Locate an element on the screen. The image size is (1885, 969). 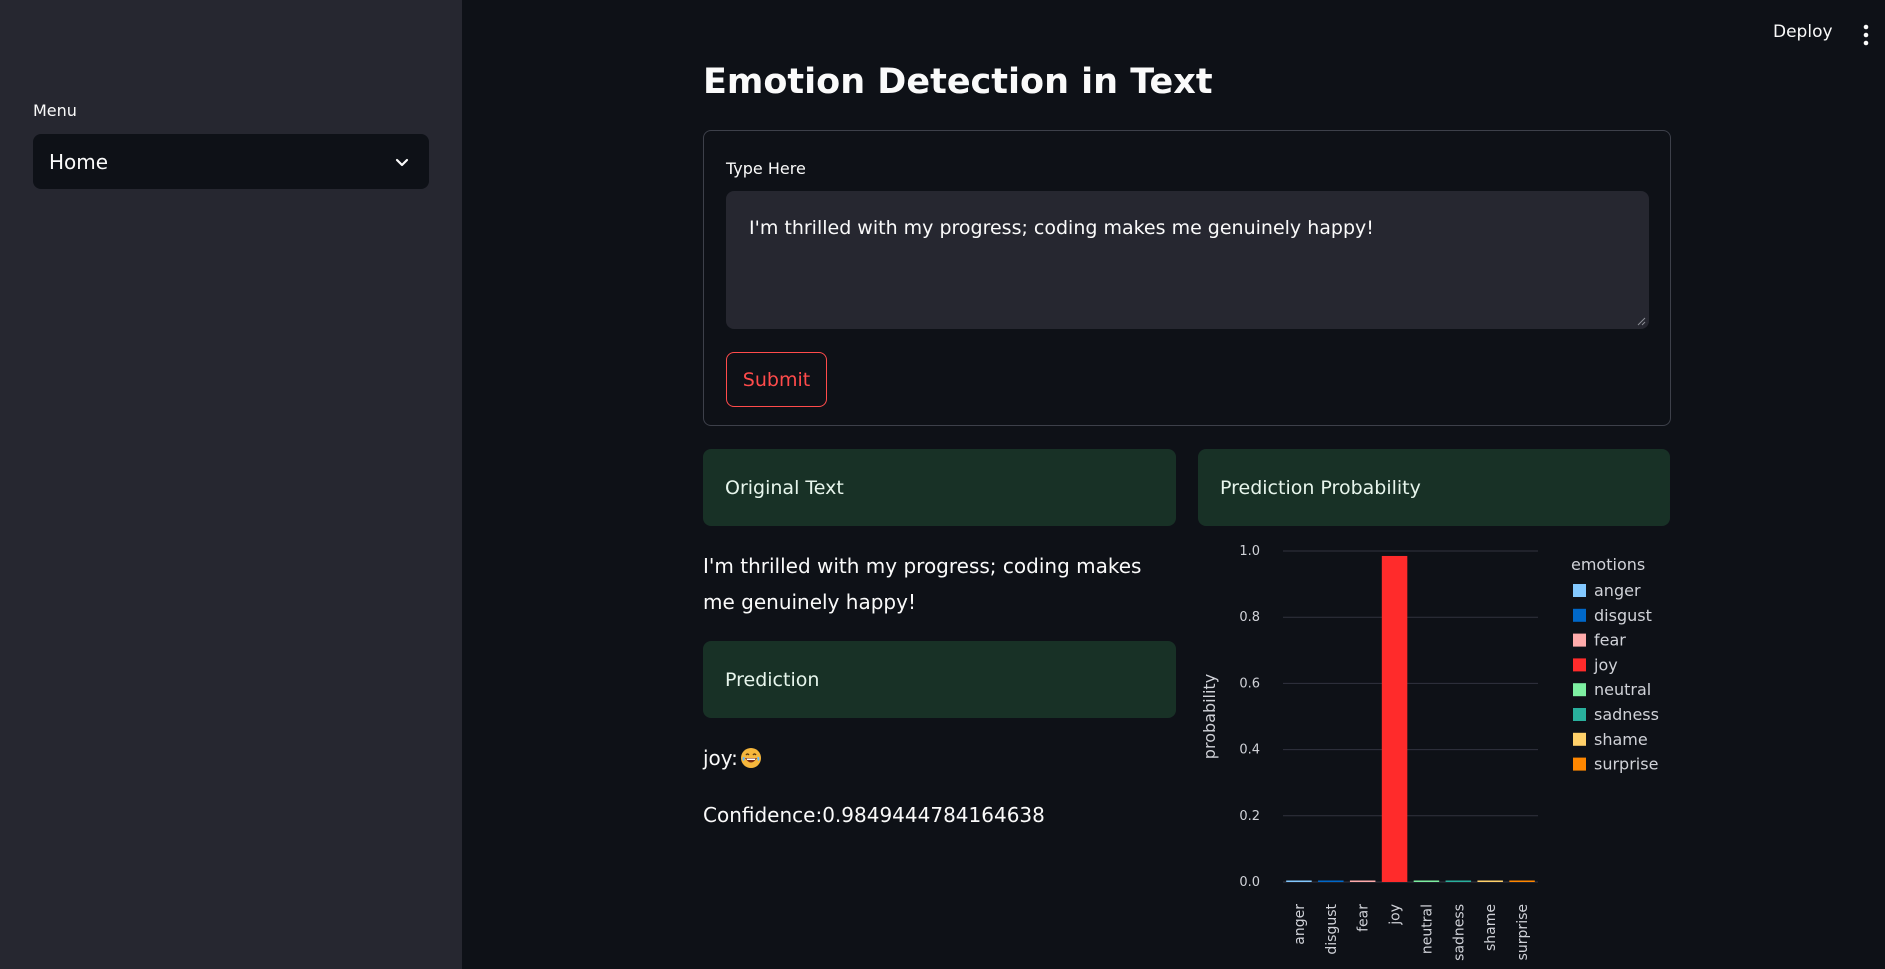
grinning-tears-emoji-icon is located at coordinates (750, 758).